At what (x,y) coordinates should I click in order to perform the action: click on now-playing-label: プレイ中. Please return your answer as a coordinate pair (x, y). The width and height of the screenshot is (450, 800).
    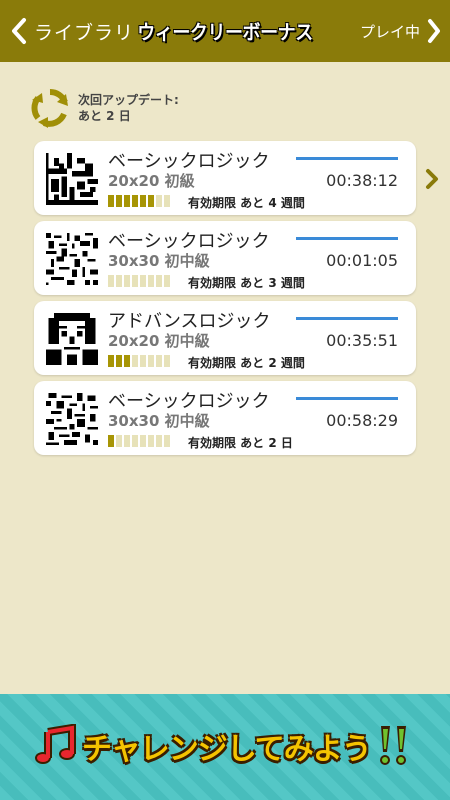
    Looking at the image, I should click on (389, 31).